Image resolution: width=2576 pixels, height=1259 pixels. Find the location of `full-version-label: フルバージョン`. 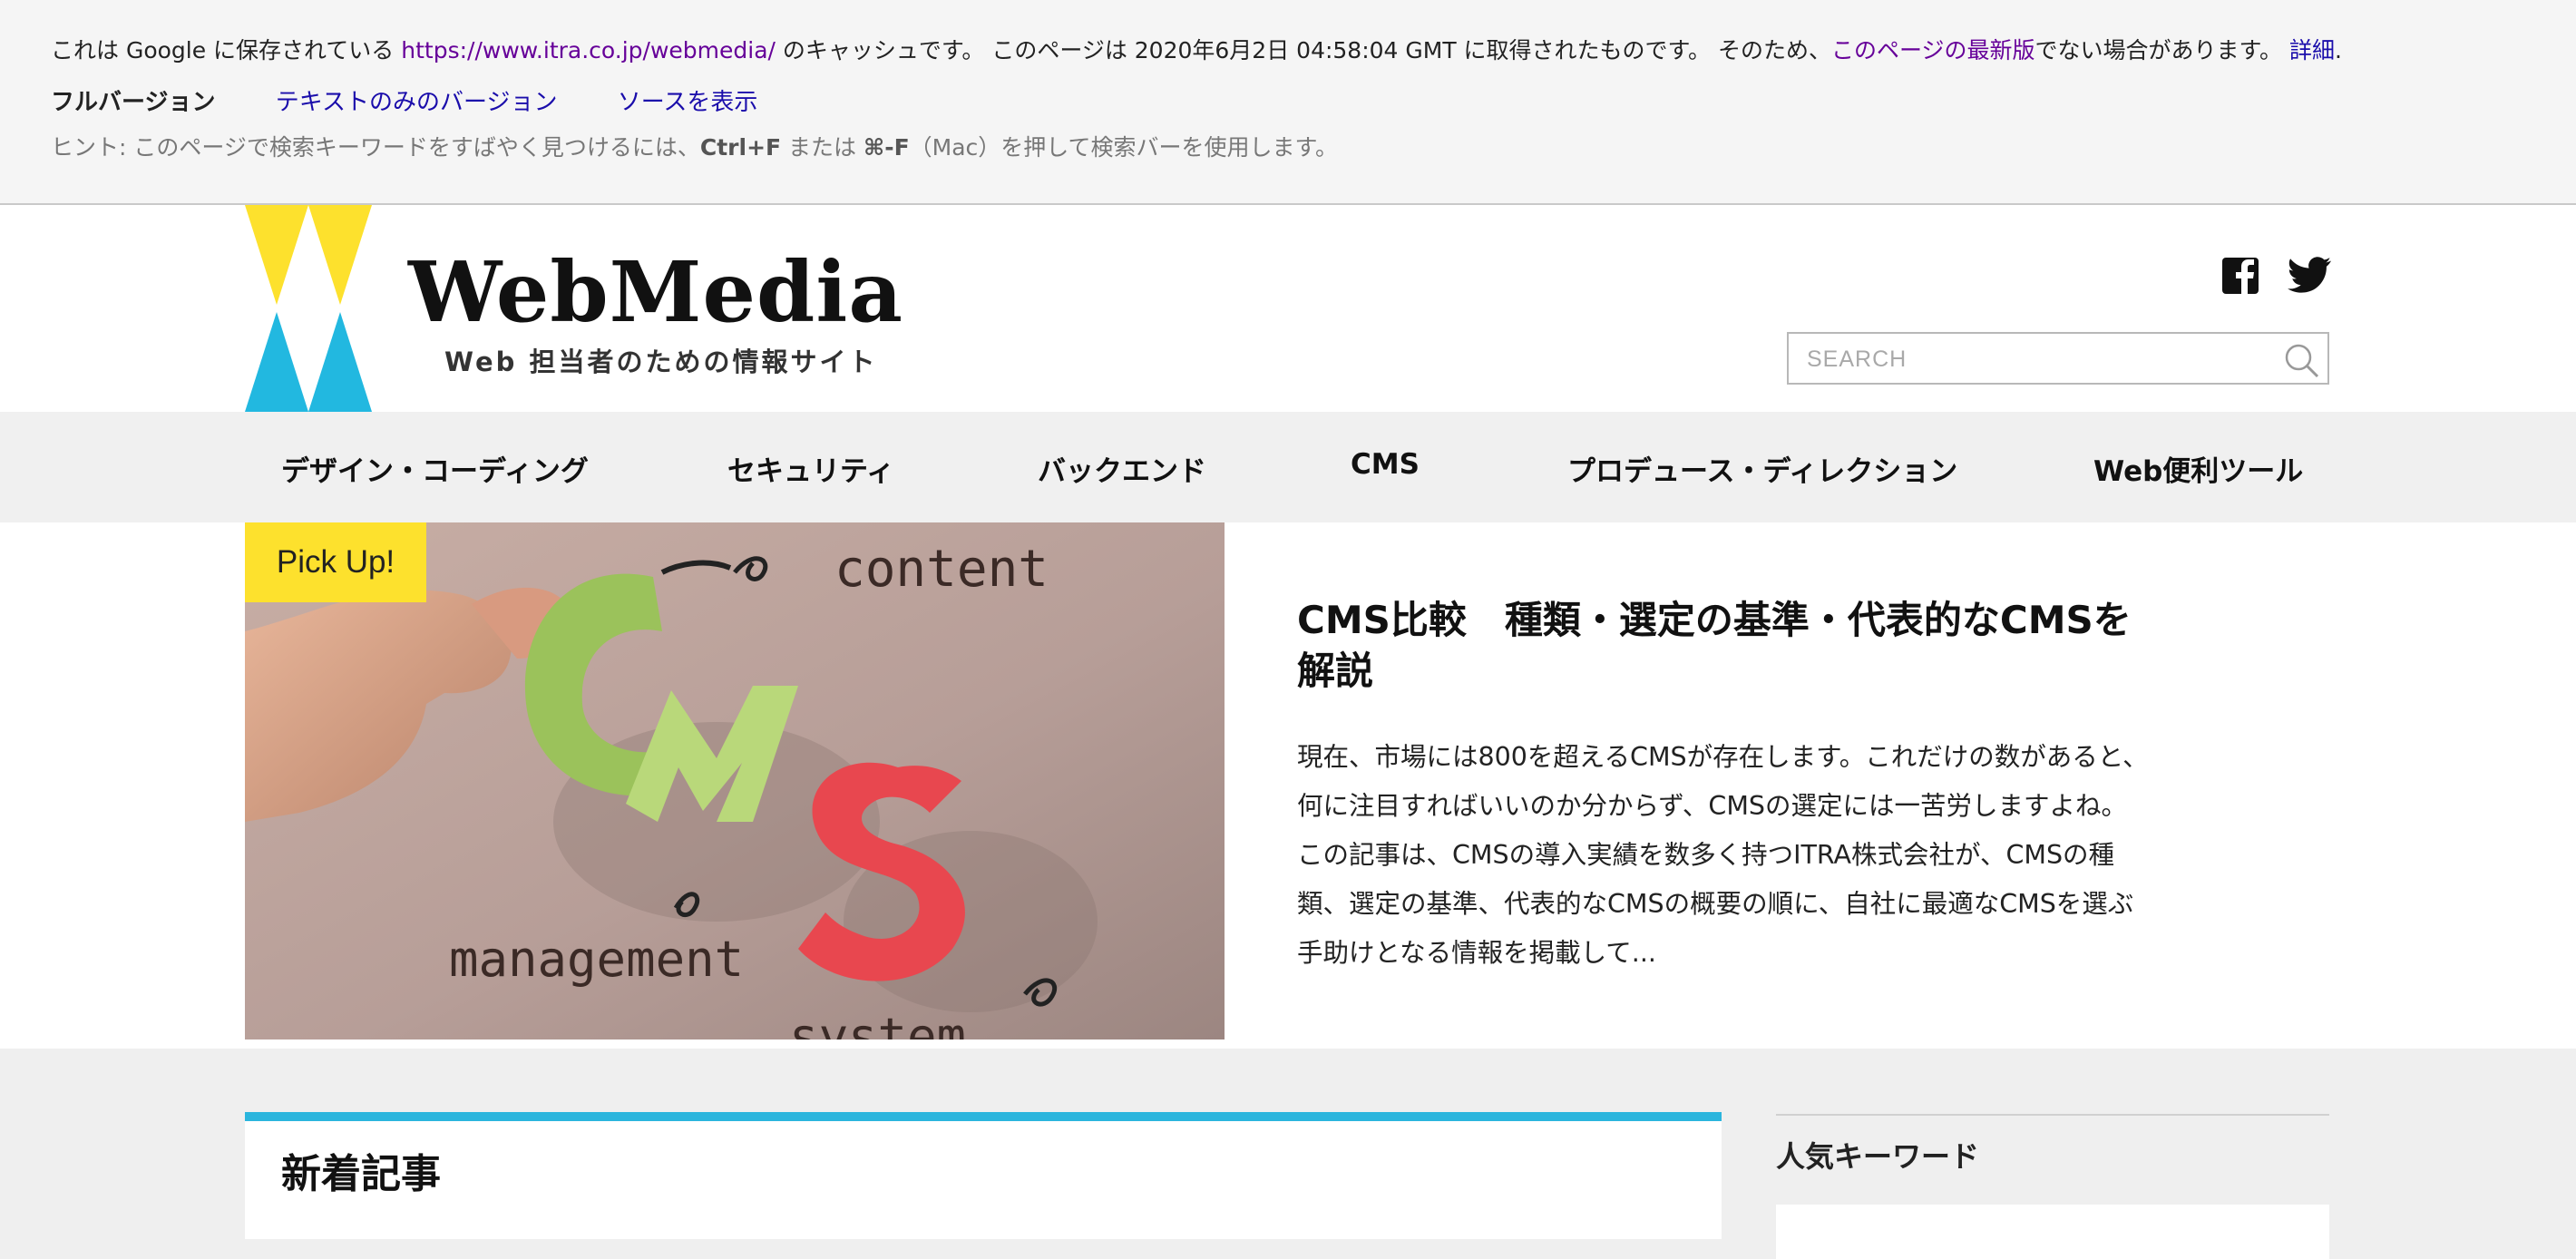

full-version-label: フルバージョン is located at coordinates (133, 102).